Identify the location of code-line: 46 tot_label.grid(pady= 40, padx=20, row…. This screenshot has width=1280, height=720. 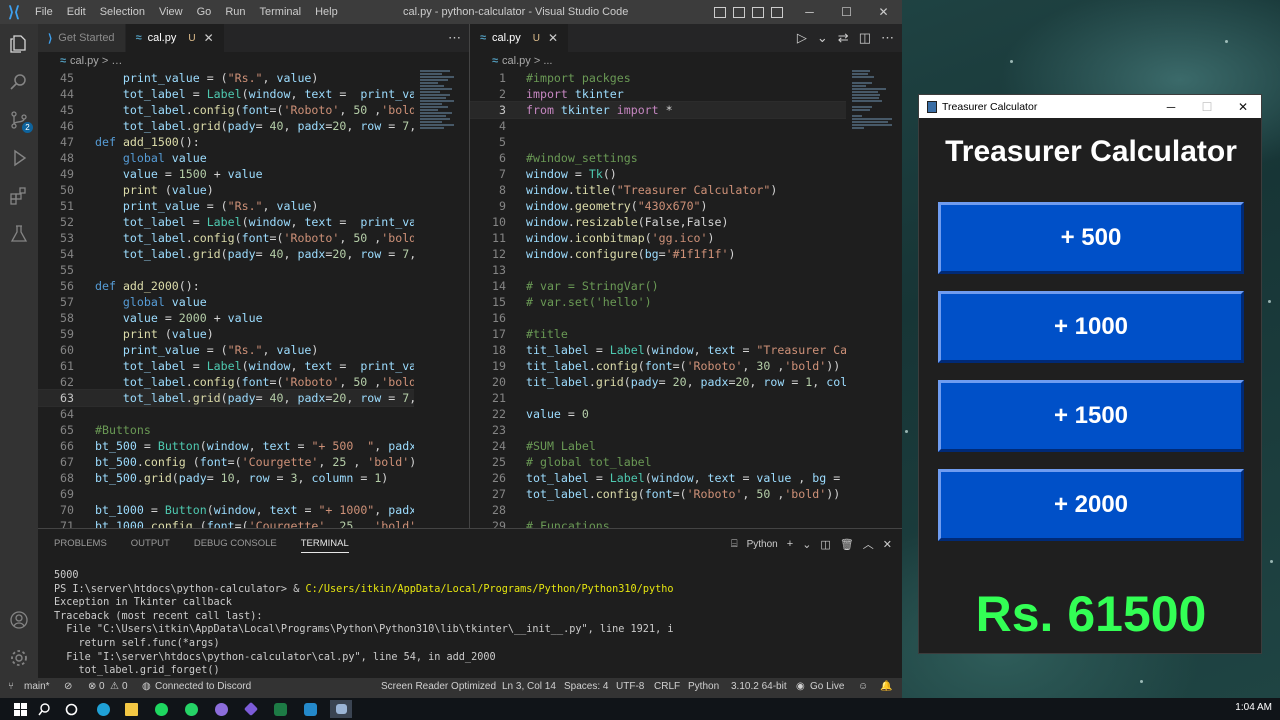
(226, 126).